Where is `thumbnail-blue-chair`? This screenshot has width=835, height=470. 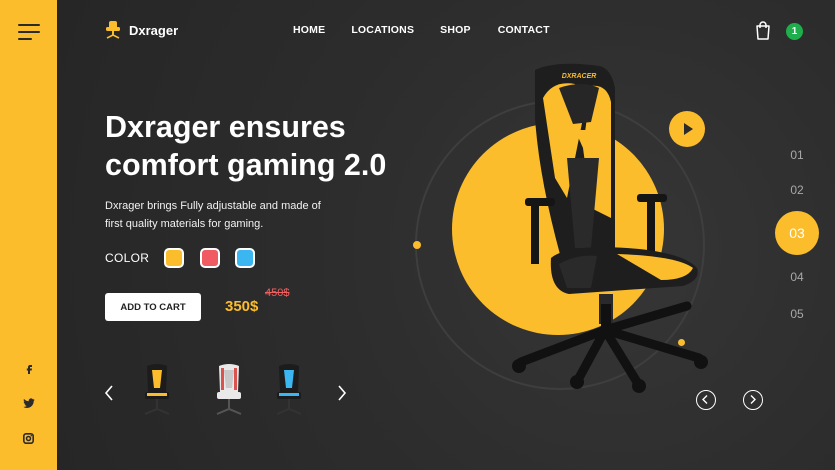 thumbnail-blue-chair is located at coordinates (289, 391).